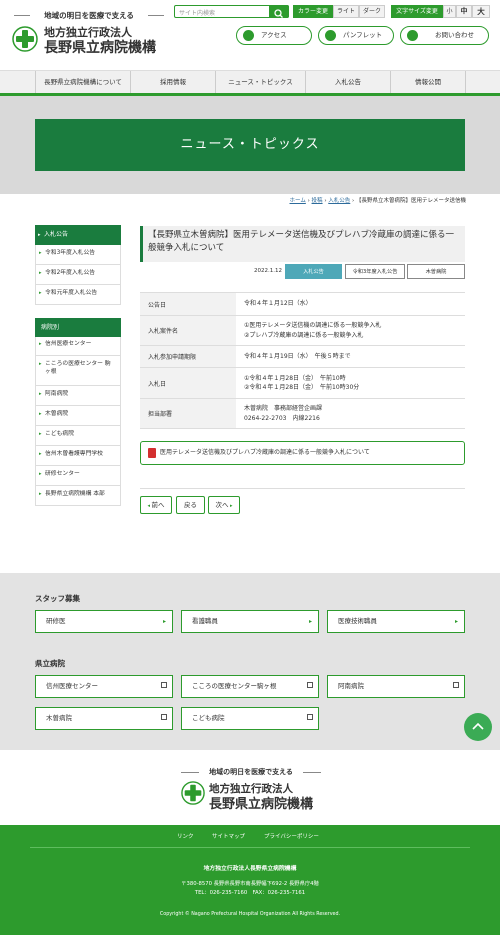 This screenshot has width=500, height=935. I want to click on nav-recruit: 採用情報, so click(172, 82).